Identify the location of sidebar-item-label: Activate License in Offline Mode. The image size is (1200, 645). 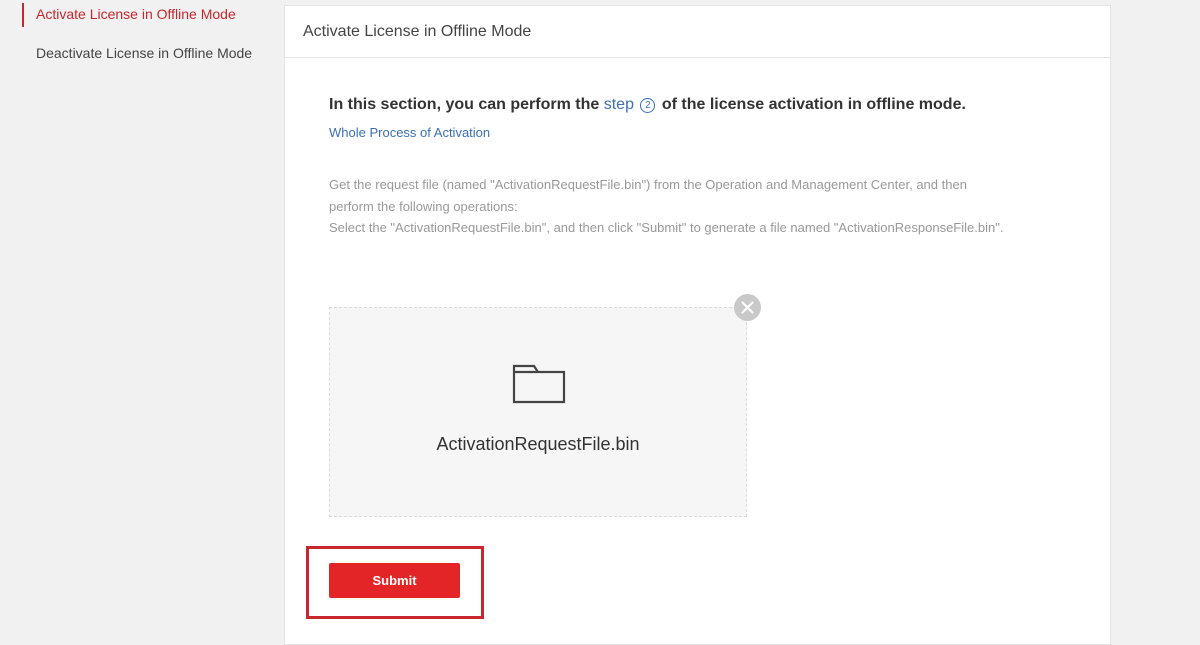
(136, 14).